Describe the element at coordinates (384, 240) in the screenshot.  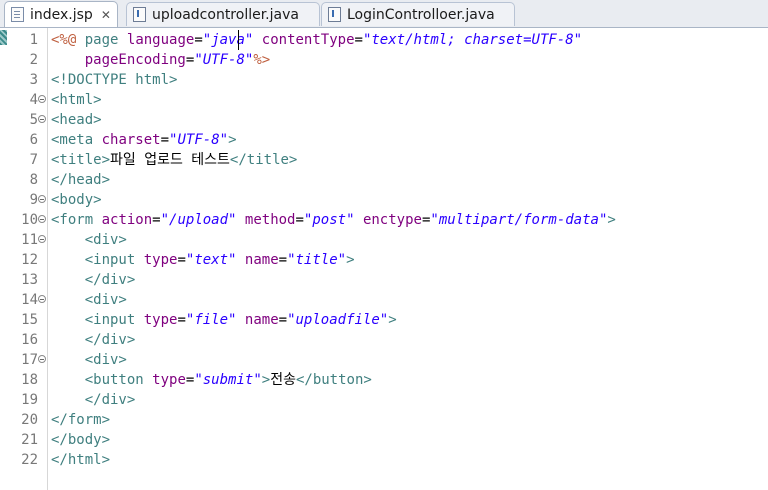
I see `code-line: 11 <div>` at that location.